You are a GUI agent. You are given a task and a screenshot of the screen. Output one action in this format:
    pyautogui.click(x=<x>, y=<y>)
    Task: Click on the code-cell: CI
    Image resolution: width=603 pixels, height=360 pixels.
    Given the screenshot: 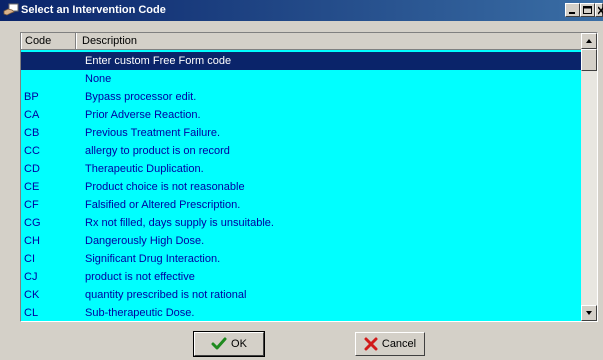 What is the action you would take?
    pyautogui.click(x=29, y=259)
    